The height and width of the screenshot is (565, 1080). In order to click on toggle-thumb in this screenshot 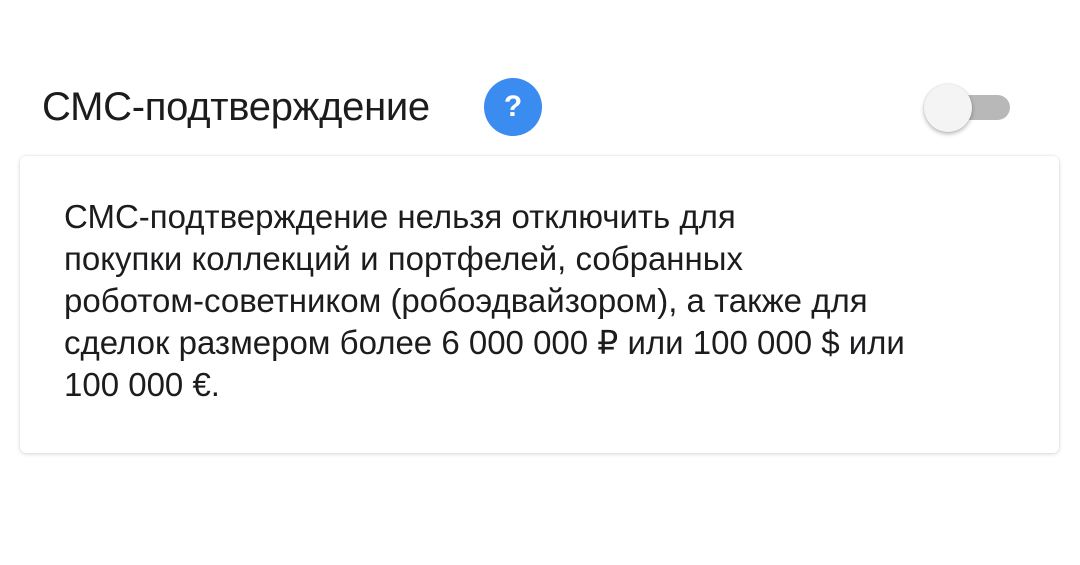, I will do `click(948, 108)`.